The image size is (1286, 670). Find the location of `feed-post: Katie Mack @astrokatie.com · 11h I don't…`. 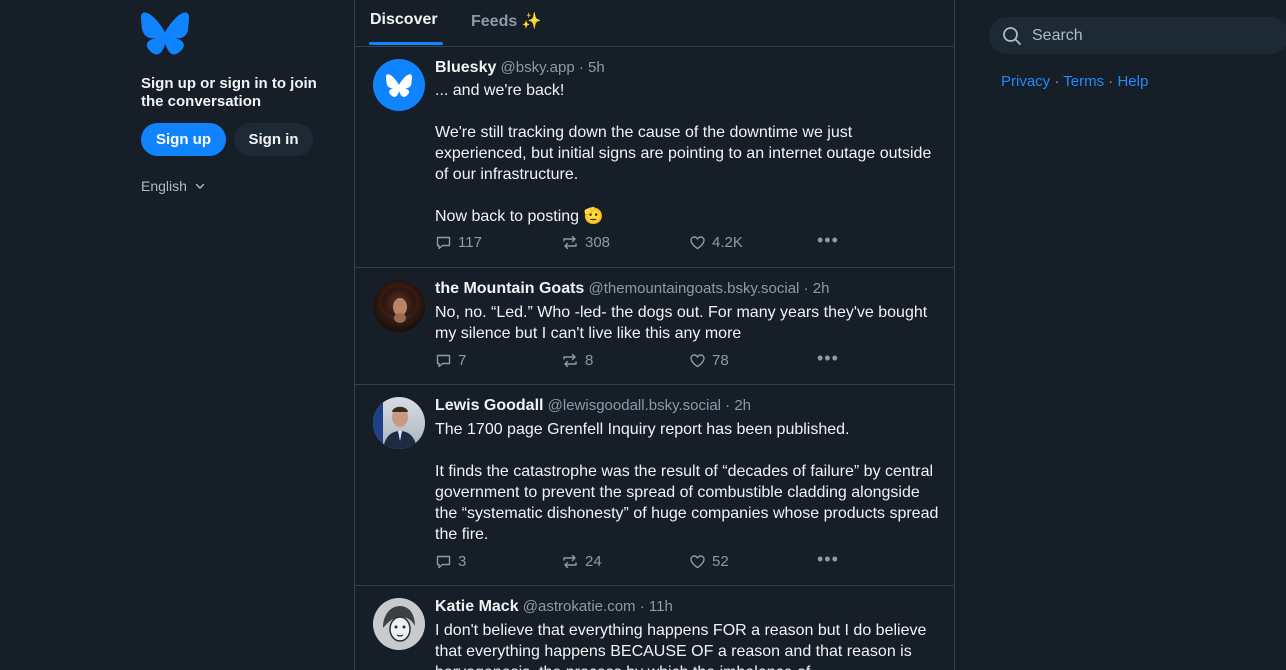

feed-post: Katie Mack @astrokatie.com · 11h I don't… is located at coordinates (654, 628).